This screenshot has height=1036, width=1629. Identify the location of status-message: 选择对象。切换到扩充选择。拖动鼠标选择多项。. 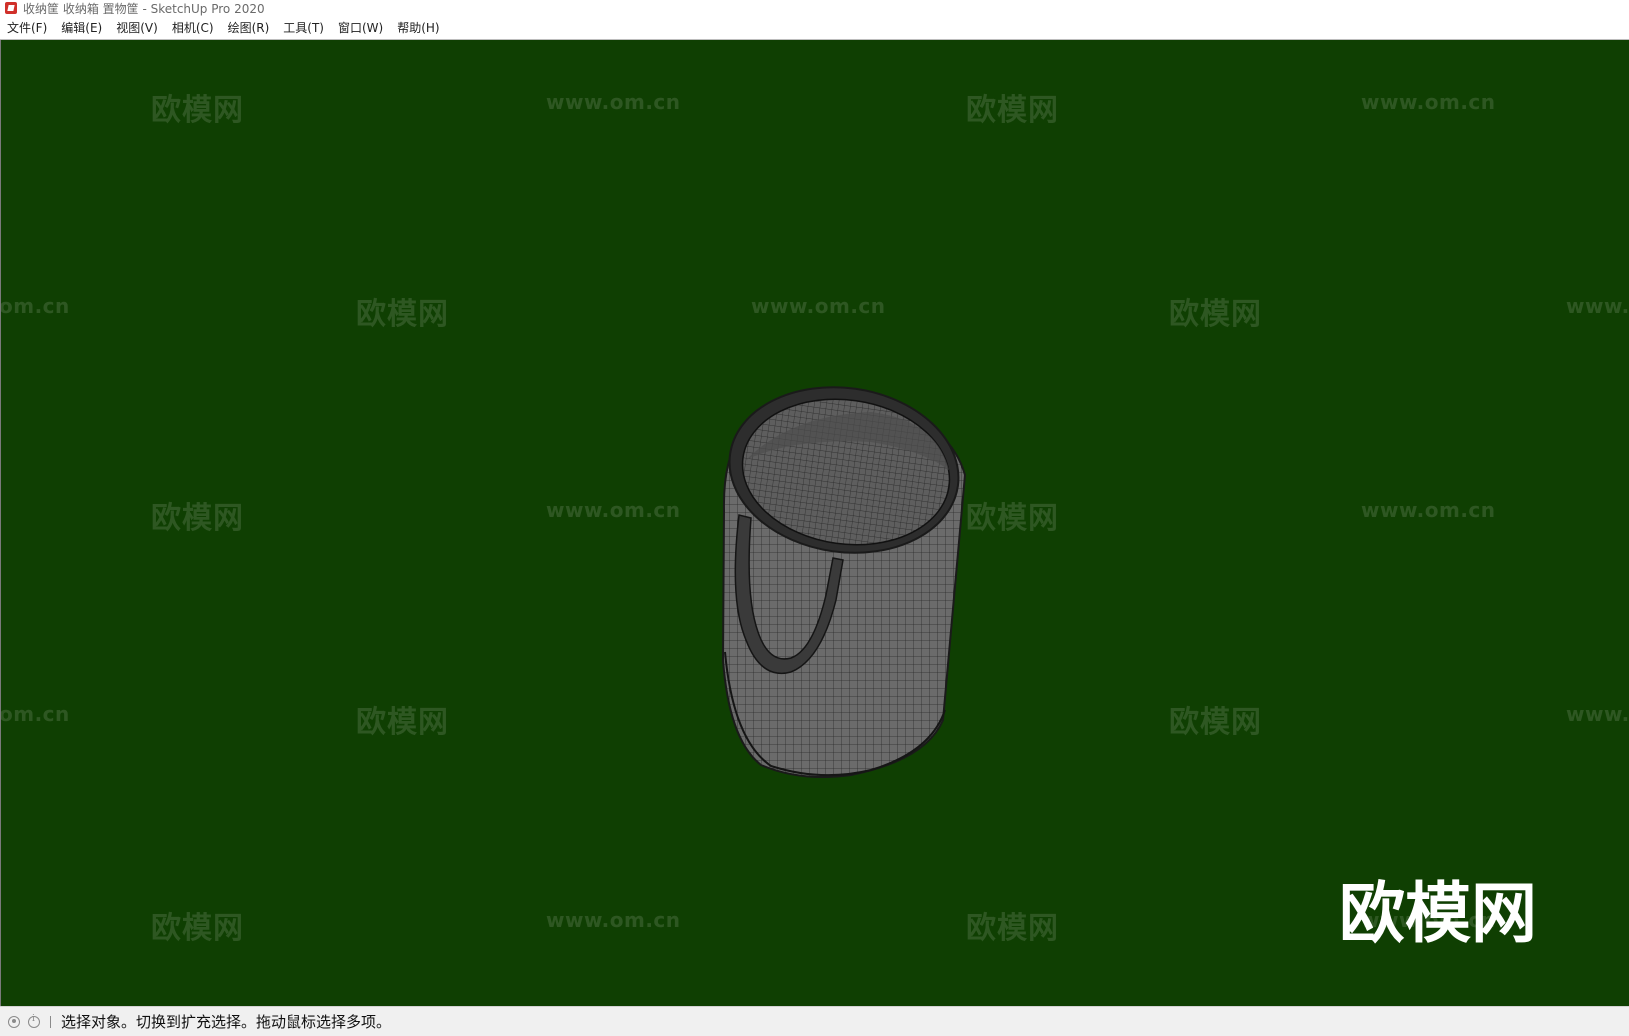
(226, 1022).